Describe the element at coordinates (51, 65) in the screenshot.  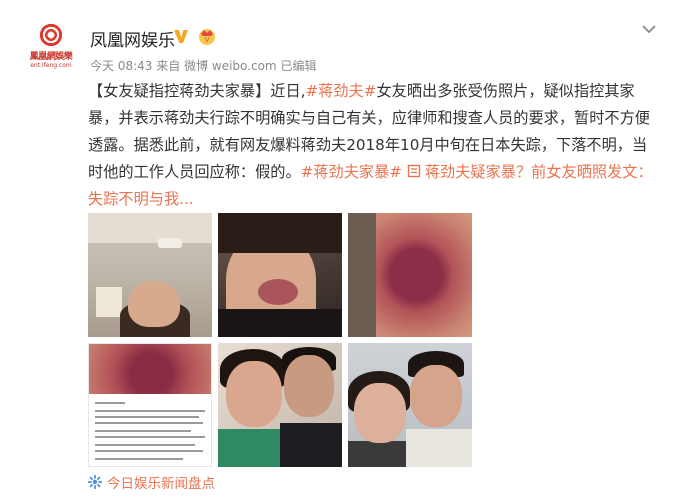
I see `avatar-brand-en: ent.ifeng.com` at that location.